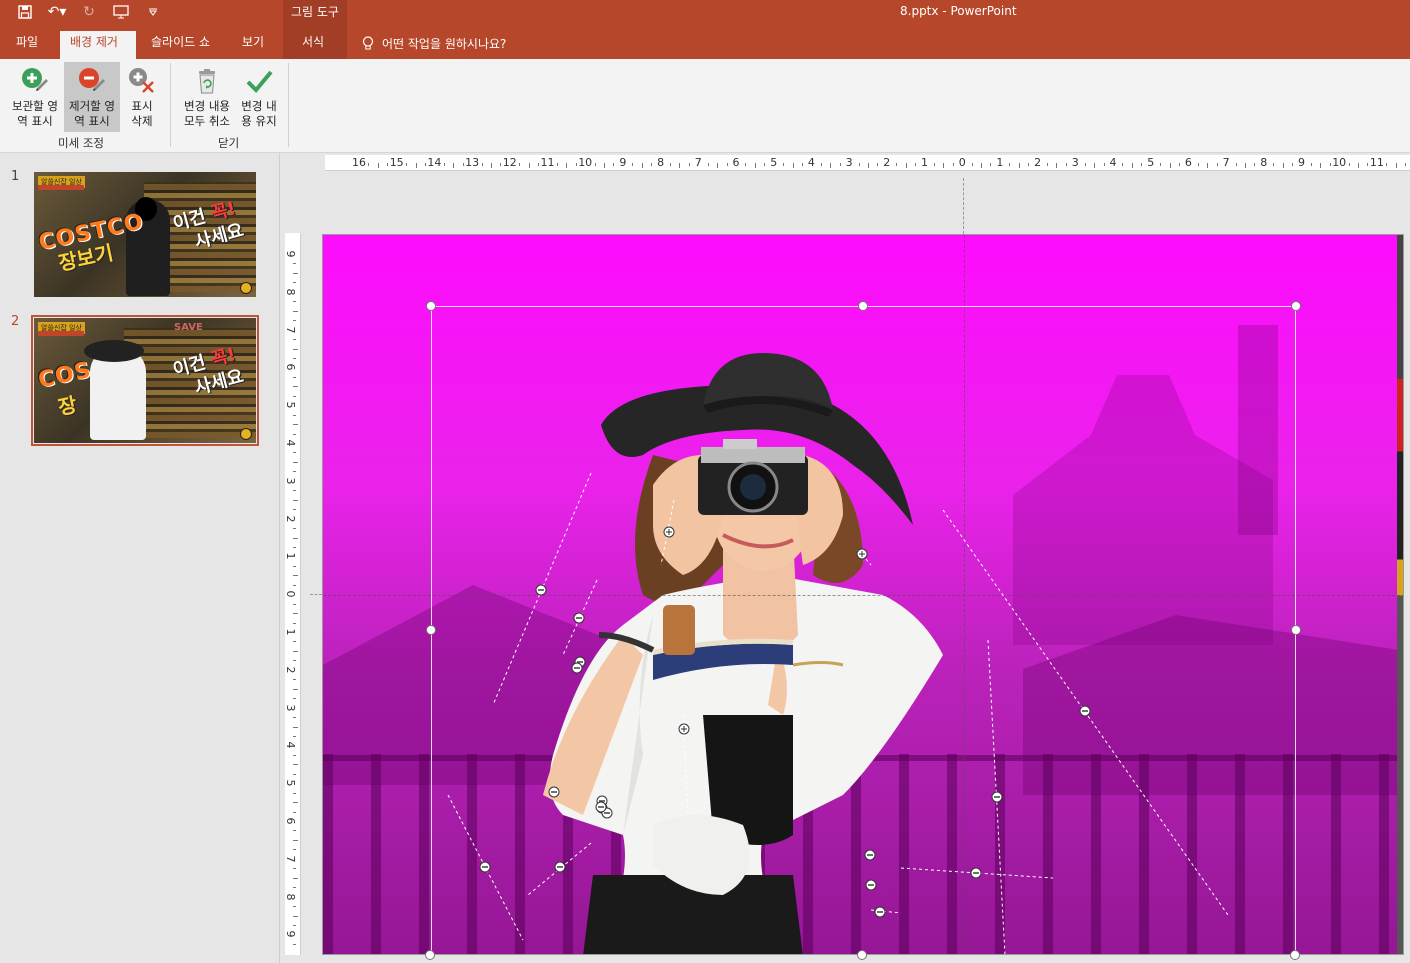 The height and width of the screenshot is (963, 1410). I want to click on group-label-refine: 미세 조정, so click(81, 143).